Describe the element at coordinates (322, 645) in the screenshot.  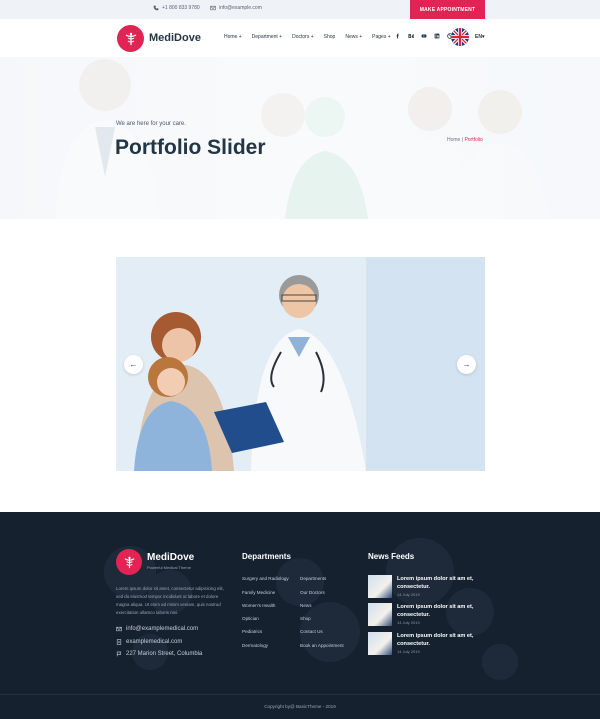
I see `quick-link: Book an Appointment` at that location.